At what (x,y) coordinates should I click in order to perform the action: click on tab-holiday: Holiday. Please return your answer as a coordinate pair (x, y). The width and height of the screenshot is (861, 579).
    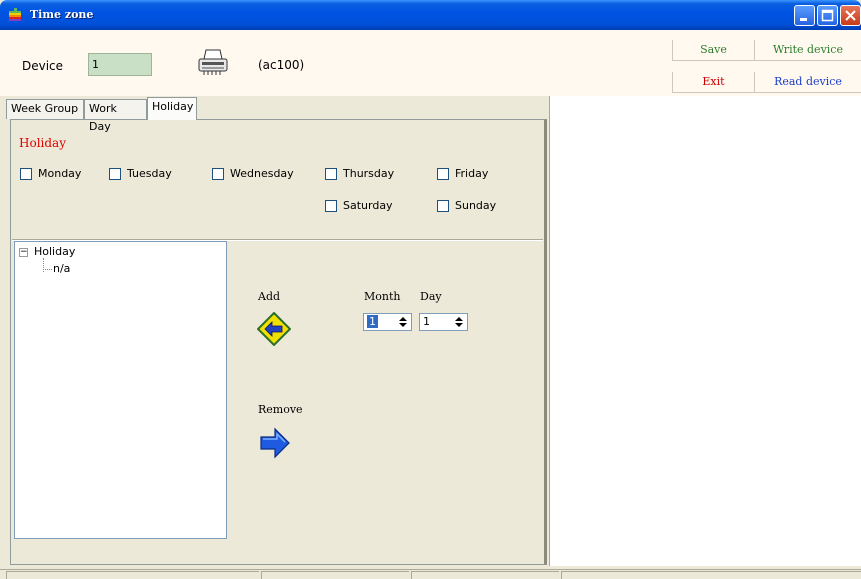
    Looking at the image, I should click on (172, 108).